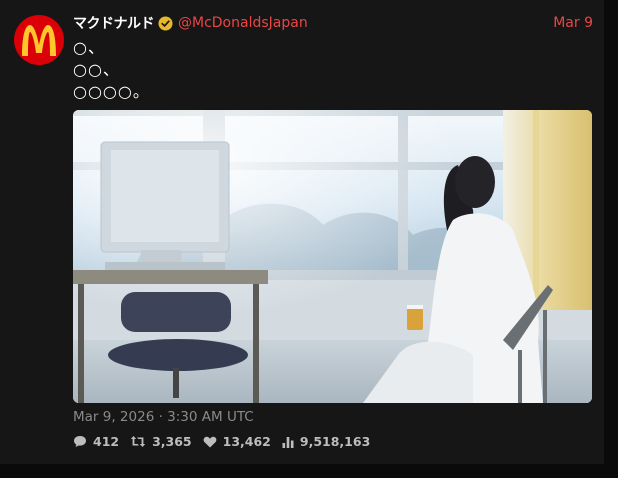  I want to click on tweet-date-link: Mar 9, so click(573, 23).